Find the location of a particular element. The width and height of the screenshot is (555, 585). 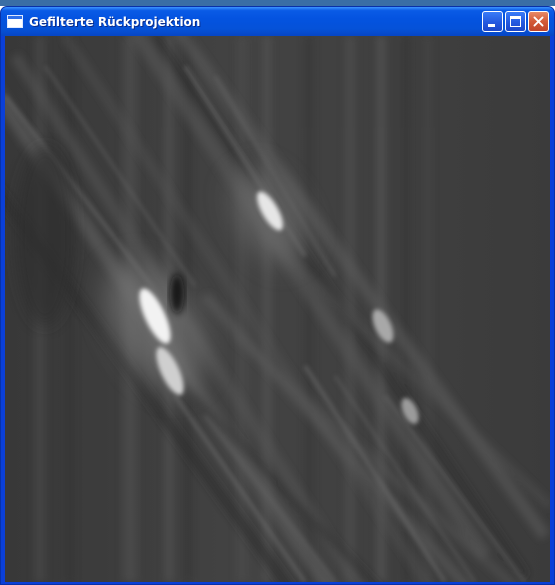

minimize-button is located at coordinates (492, 21).